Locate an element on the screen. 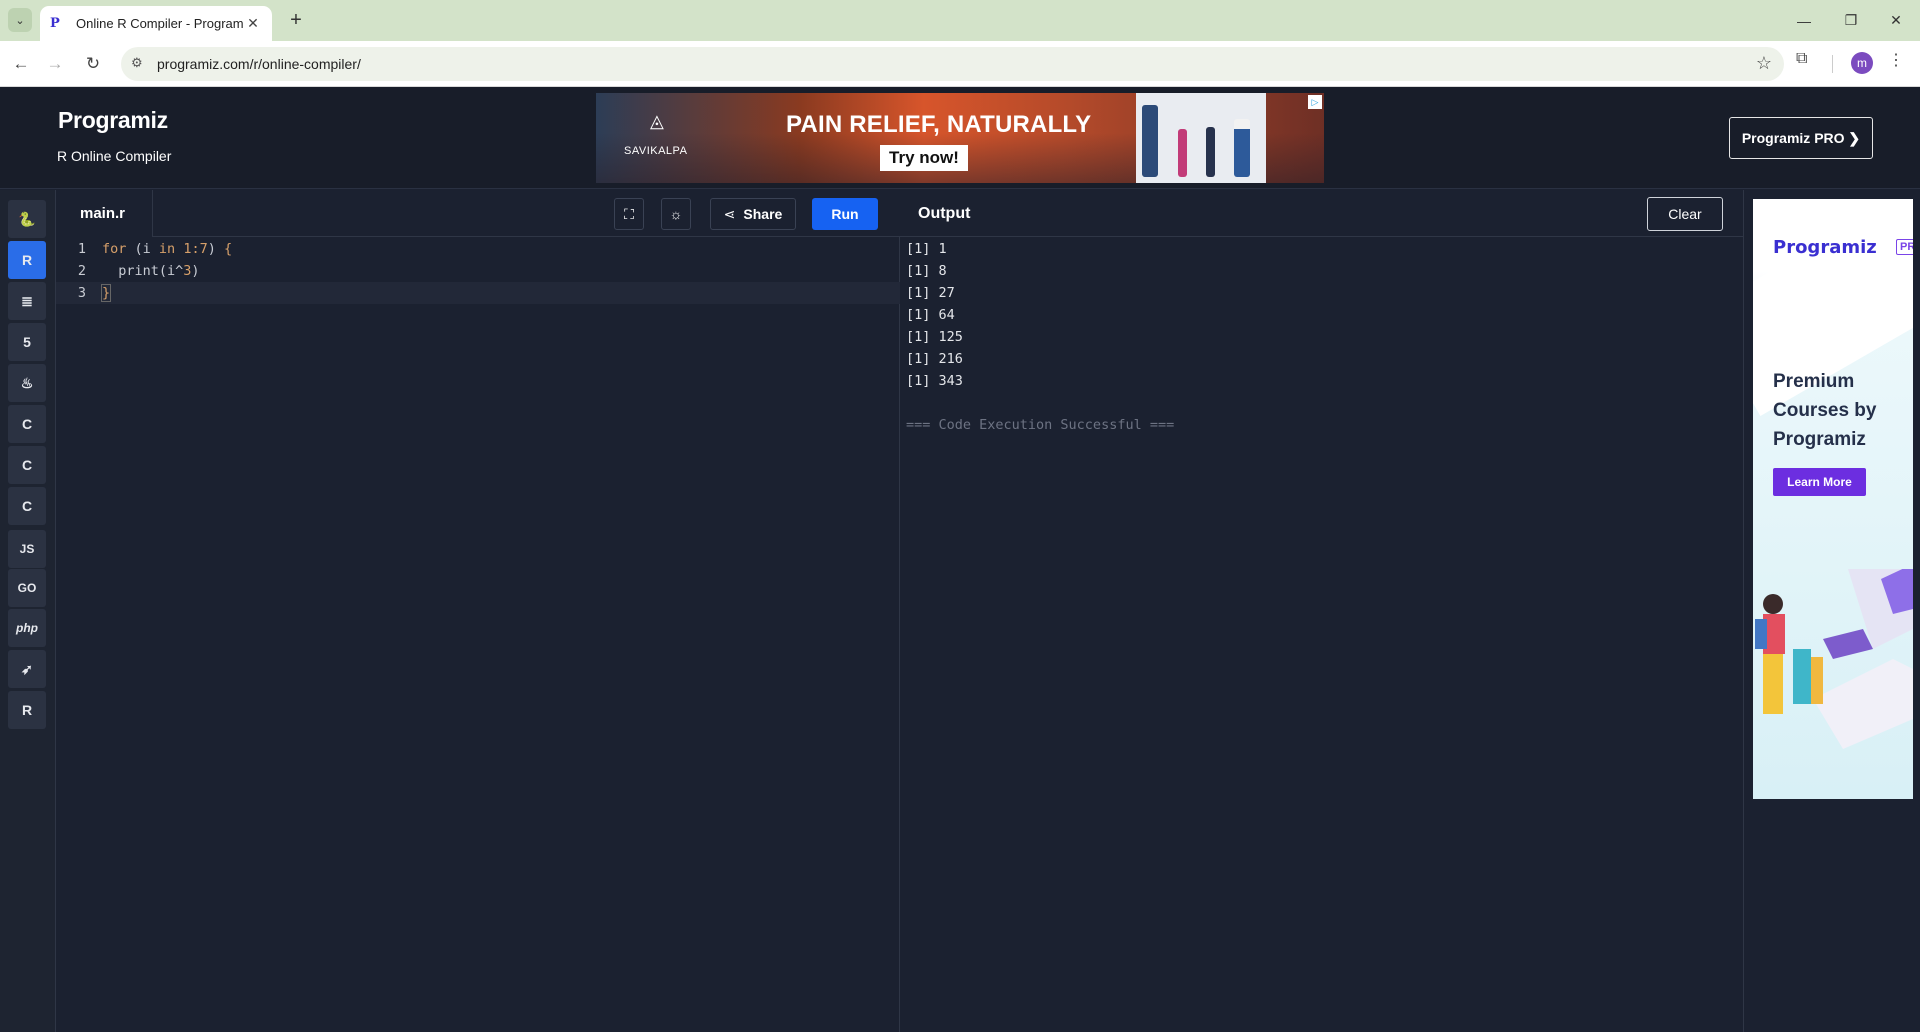 The height and width of the screenshot is (1032, 1920). ad-cta-button: Try now! is located at coordinates (924, 158).